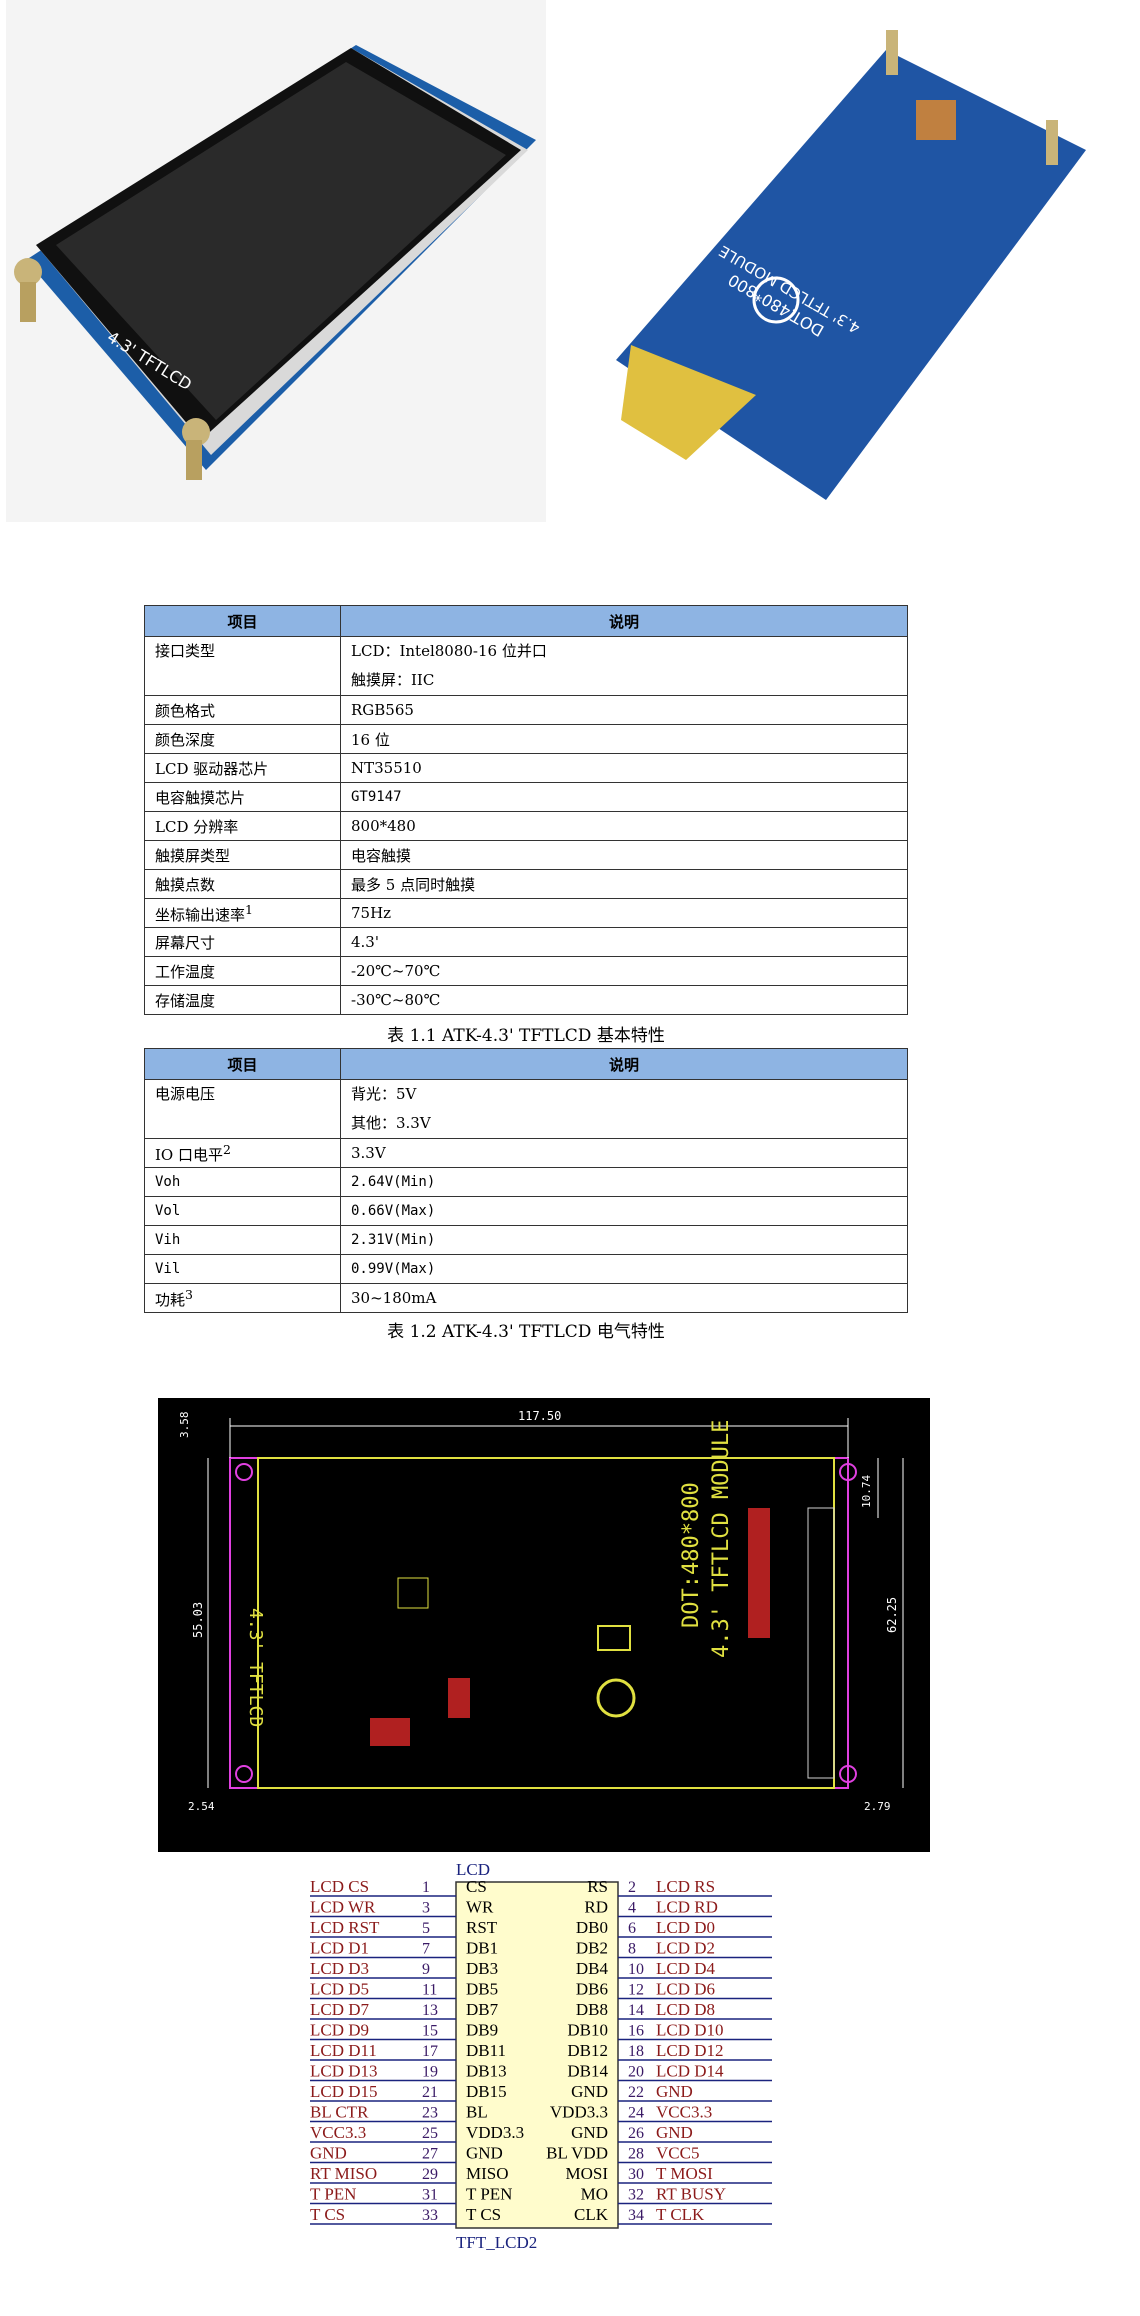 The image size is (1140, 2316). What do you see at coordinates (636, 2215) in the screenshot?
I see `pin-number-right: 34` at bounding box center [636, 2215].